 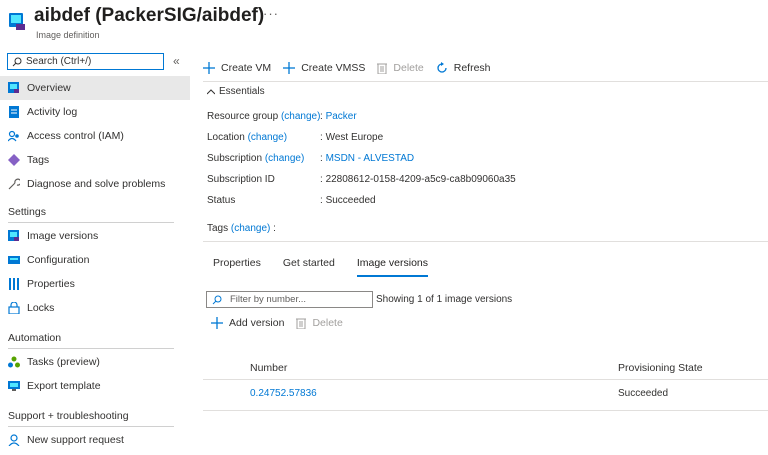 What do you see at coordinates (35, 338) in the screenshot?
I see `automation-section-header: Automation` at bounding box center [35, 338].